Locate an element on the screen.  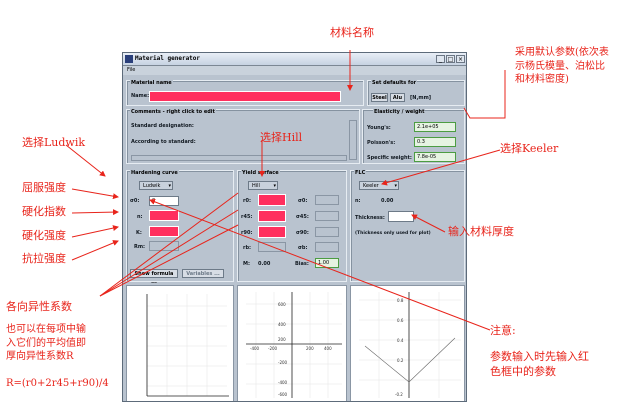
annotation-anisotropy-note: 也可以在每项中输 入它们的平均值即 厚向异性系数R is located at coordinates (46, 343).